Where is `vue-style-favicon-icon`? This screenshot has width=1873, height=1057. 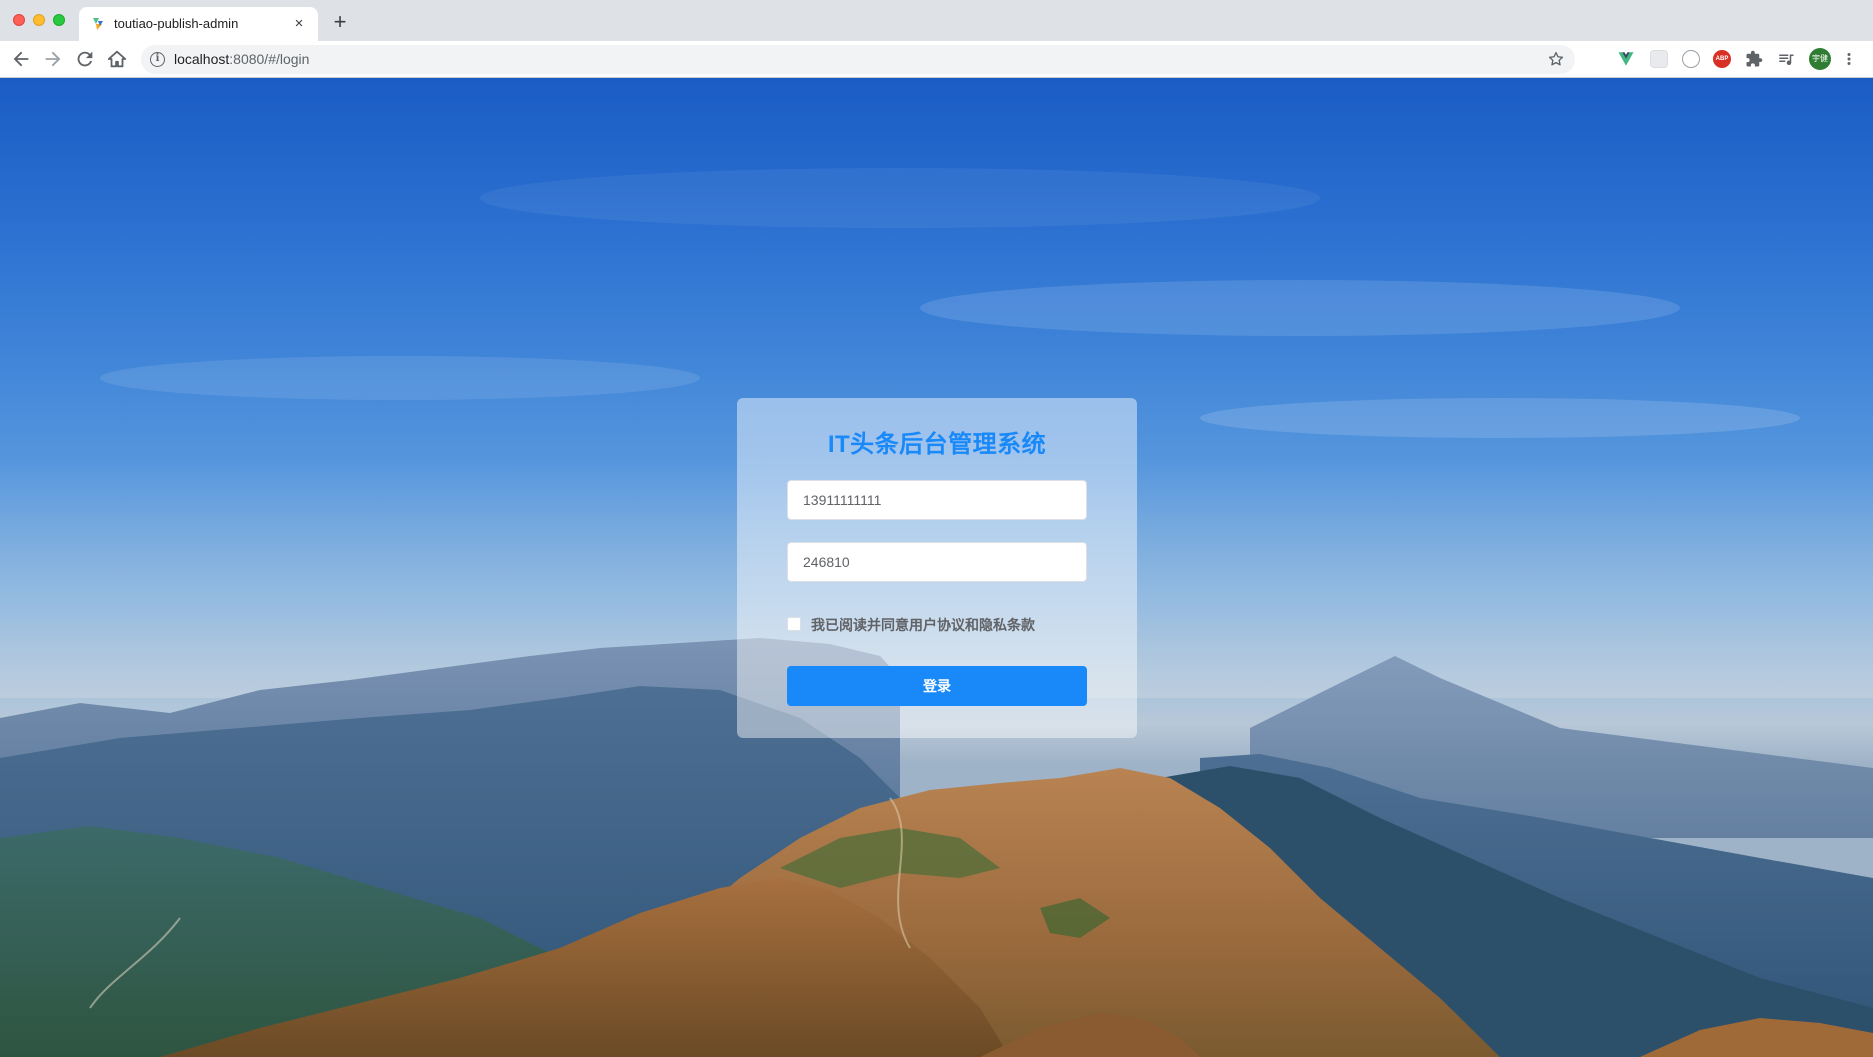 vue-style-favicon-icon is located at coordinates (98, 24).